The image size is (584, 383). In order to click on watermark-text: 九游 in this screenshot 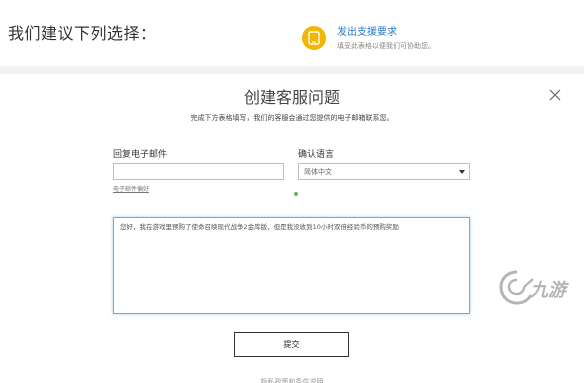, I will do `click(548, 290)`.